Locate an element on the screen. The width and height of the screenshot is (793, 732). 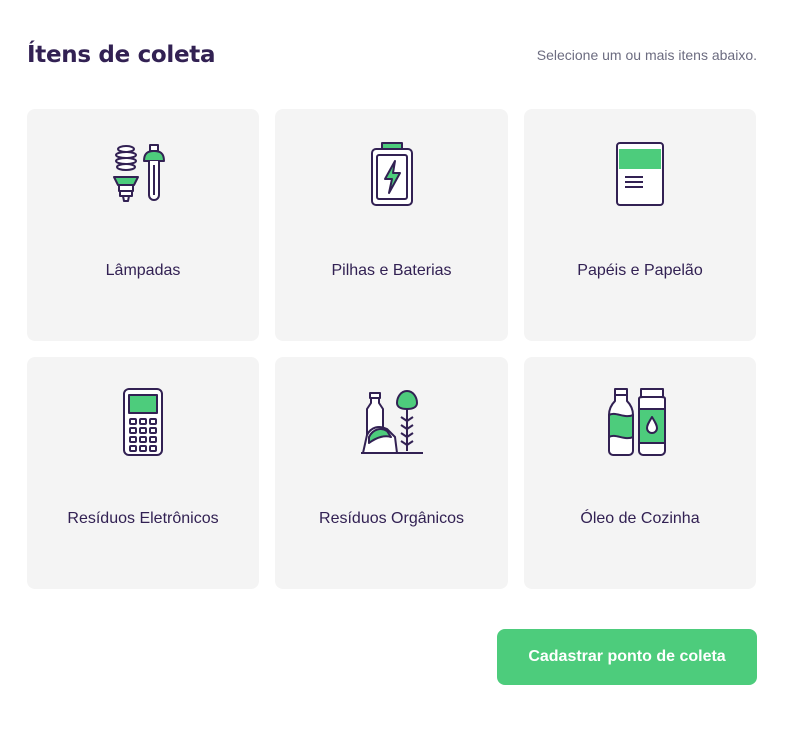
item-label: Papéis e Papelão is located at coordinates (640, 270).